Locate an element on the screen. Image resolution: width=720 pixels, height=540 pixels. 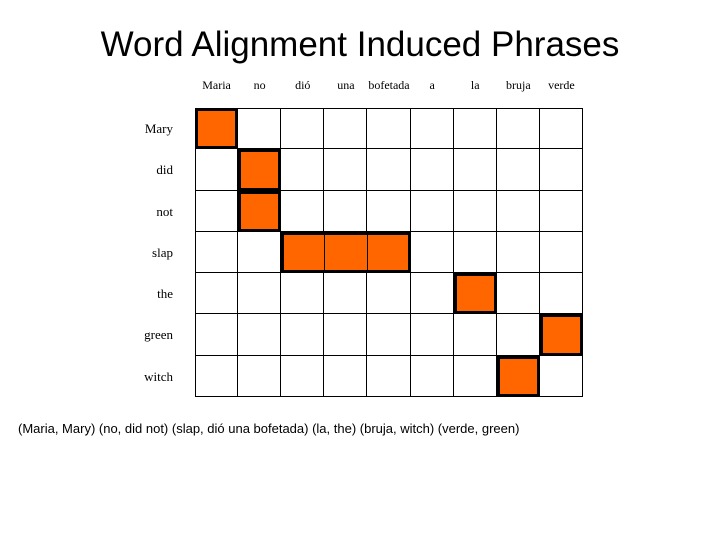
phrase-block-verde-green is located at coordinates (561, 335).